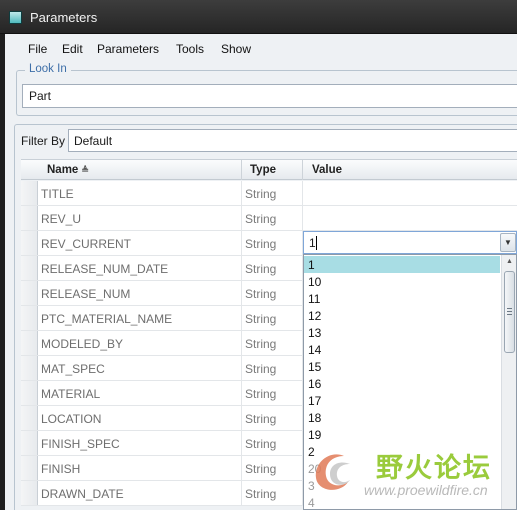  I want to click on dropdown-option: 2, so click(402, 451).